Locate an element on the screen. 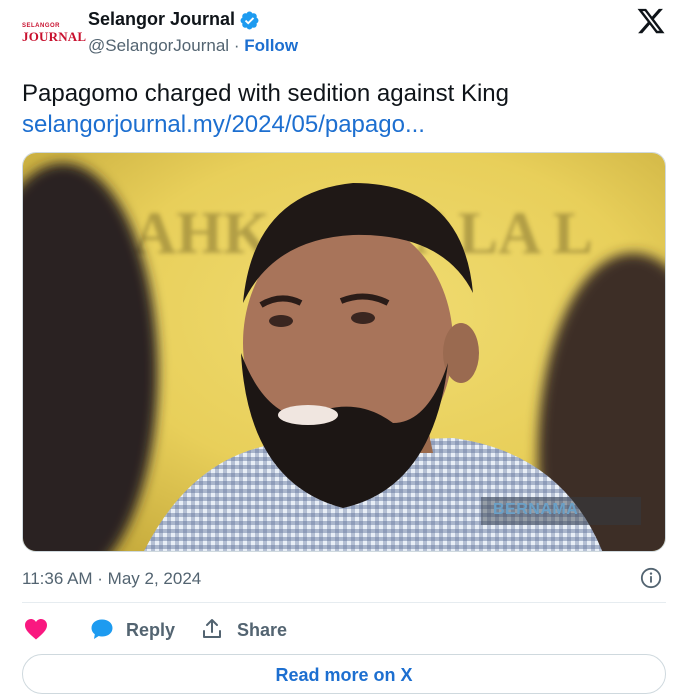 This screenshot has width=686, height=696. follow-button: Follow is located at coordinates (271, 45).